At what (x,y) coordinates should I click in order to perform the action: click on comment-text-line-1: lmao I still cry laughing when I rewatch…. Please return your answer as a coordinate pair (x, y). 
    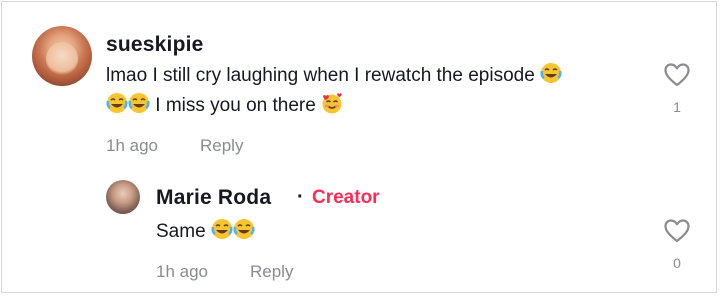
    Looking at the image, I should click on (320, 75).